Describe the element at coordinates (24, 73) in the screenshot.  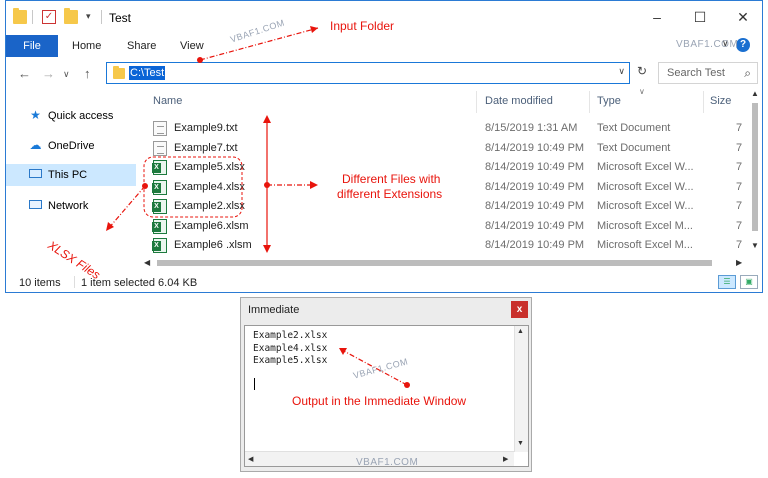
I see `back-arrow-icon: ←` at that location.